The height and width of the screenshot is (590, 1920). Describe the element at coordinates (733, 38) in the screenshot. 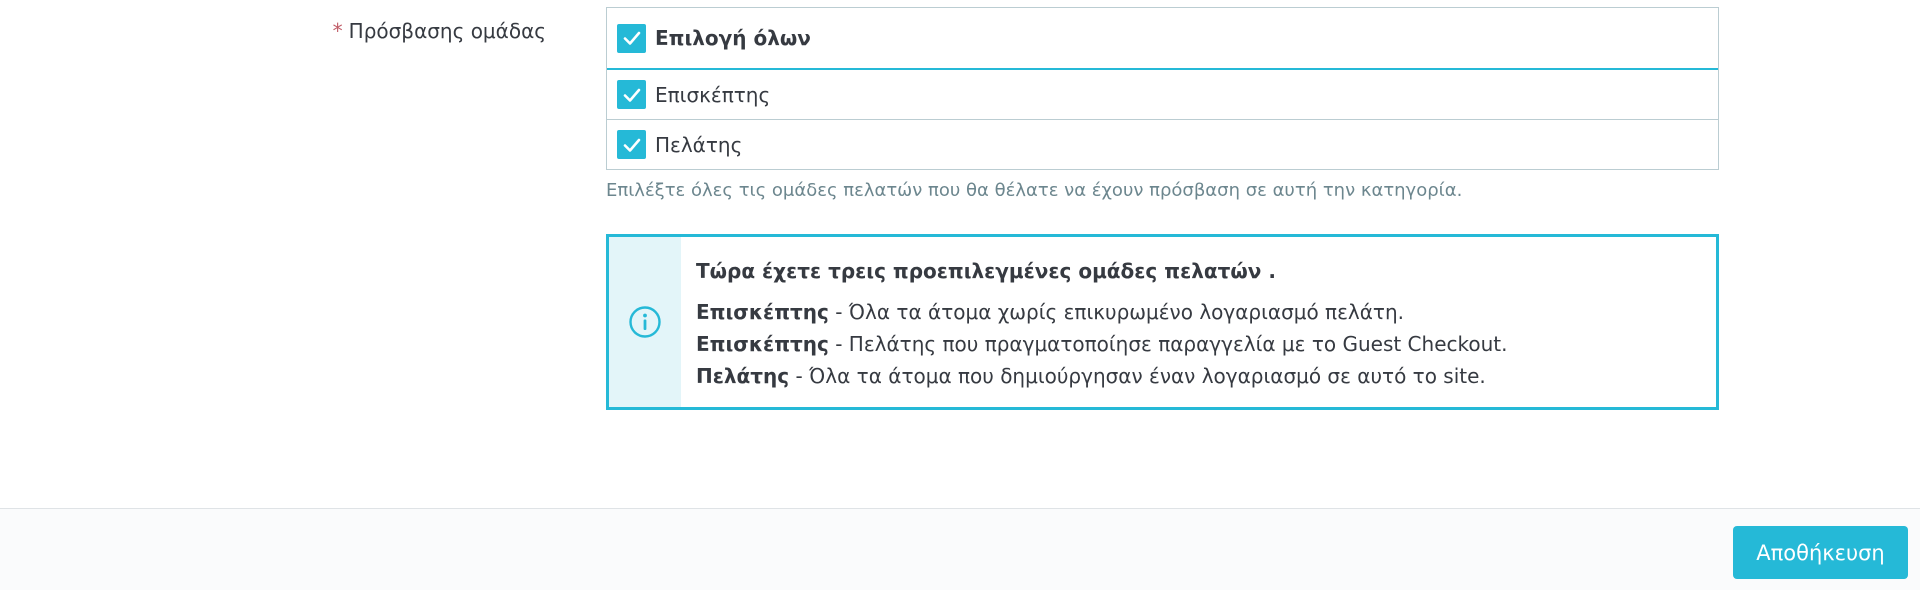

I see `select-all-label: Επιλογή όλων` at that location.